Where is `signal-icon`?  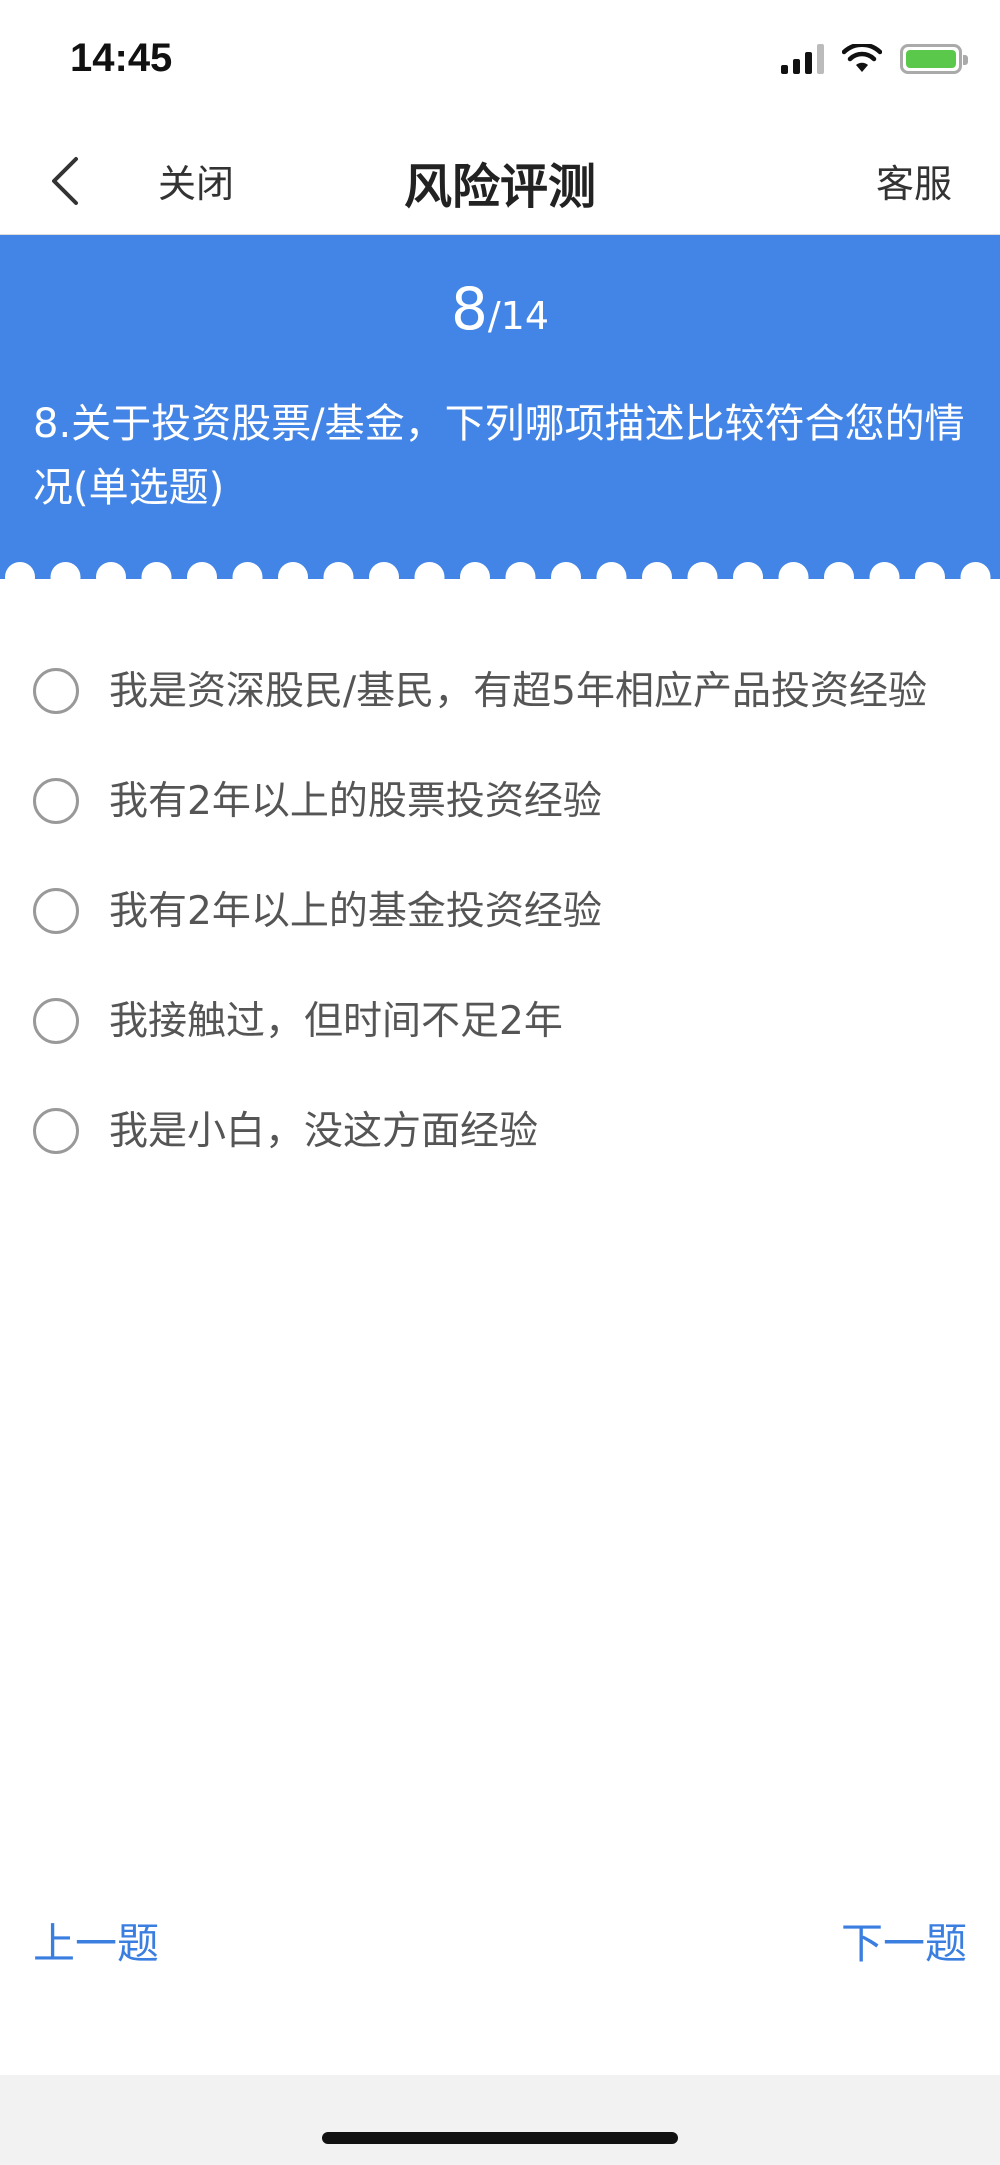 signal-icon is located at coordinates (802, 59).